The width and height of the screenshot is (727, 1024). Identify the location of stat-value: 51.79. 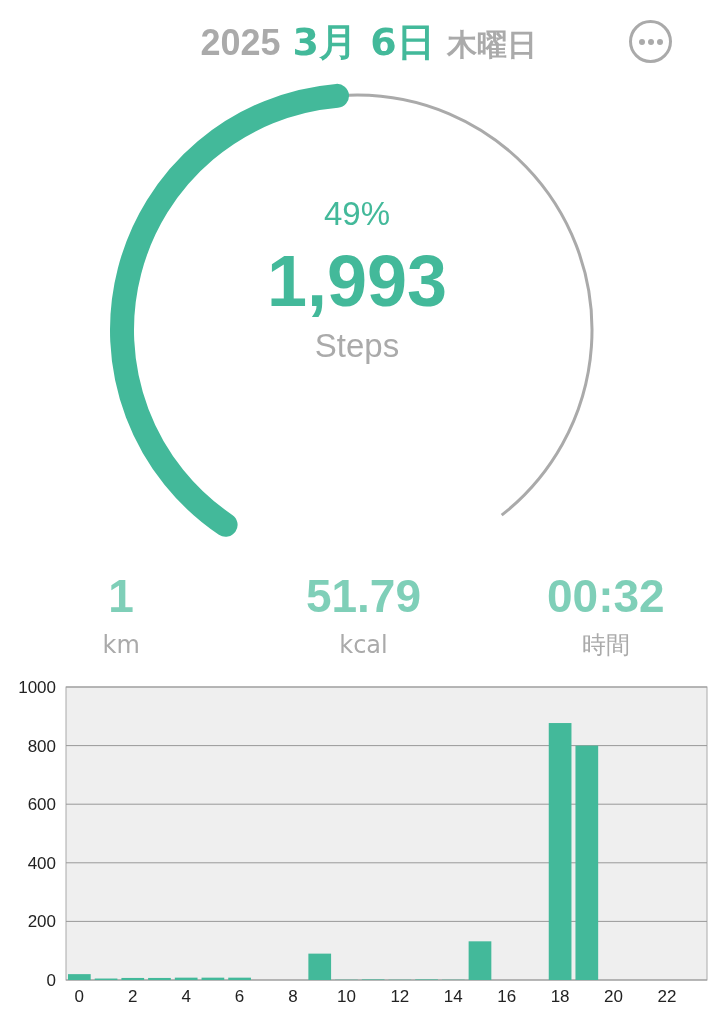
(363, 596).